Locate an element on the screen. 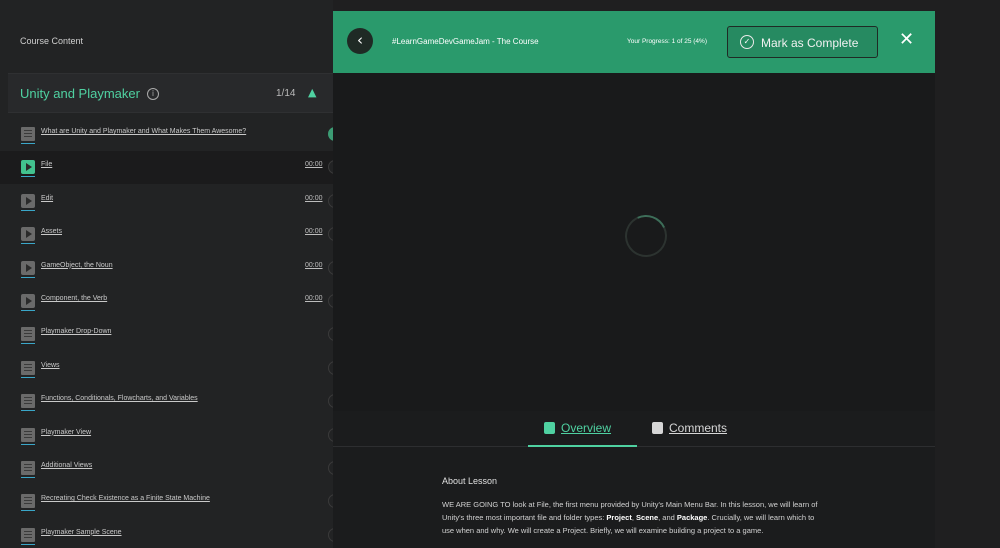  lesson-title: Additional Views is located at coordinates (66, 465).